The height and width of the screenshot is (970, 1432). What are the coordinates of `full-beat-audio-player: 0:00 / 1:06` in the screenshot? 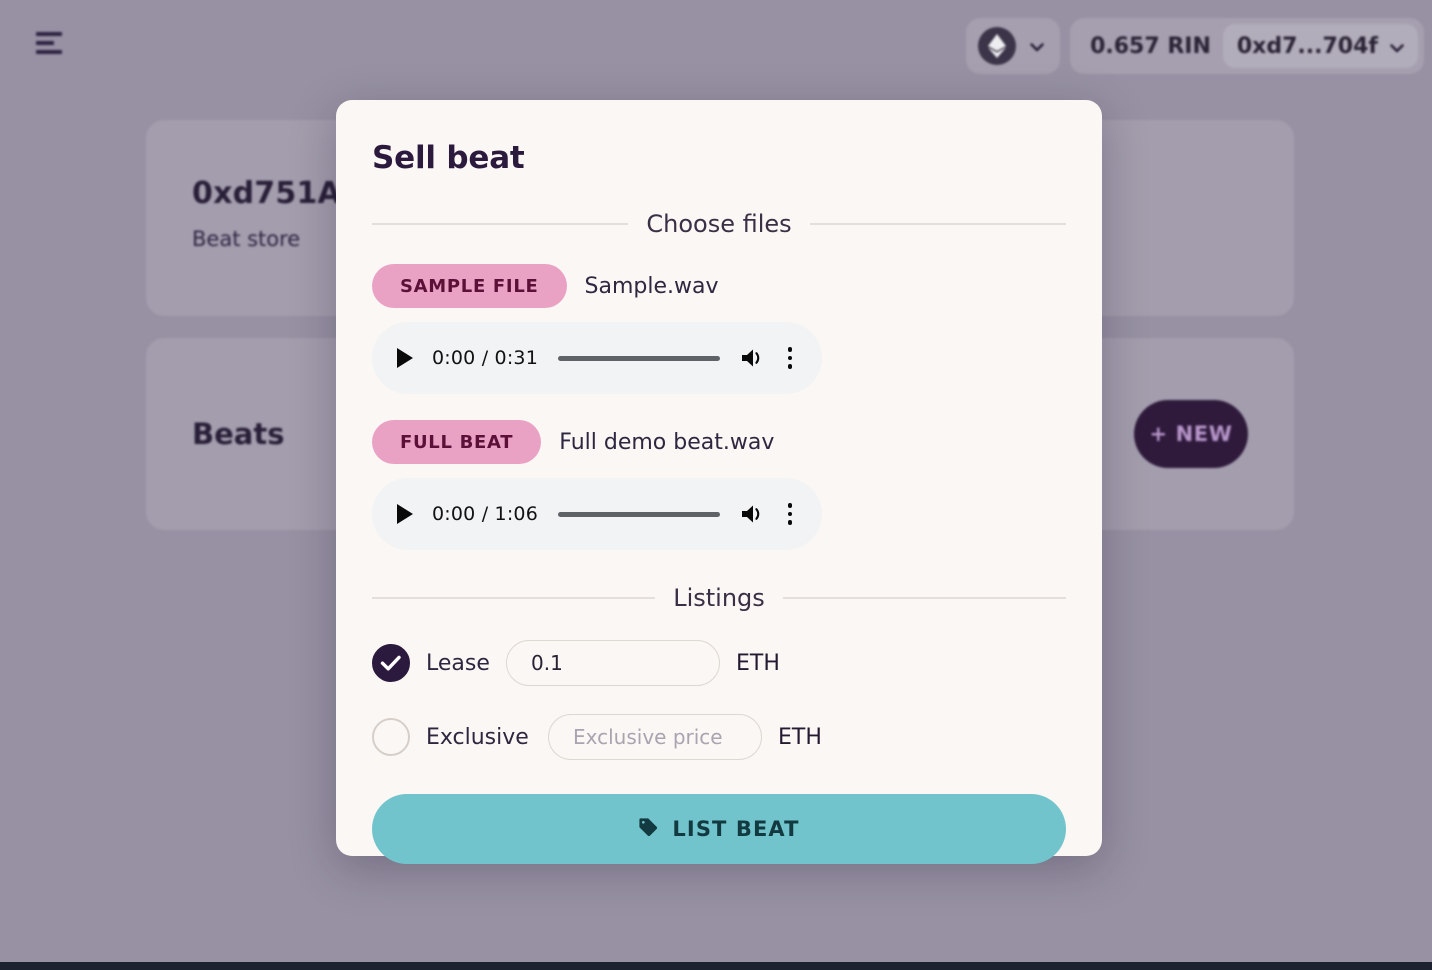 It's located at (597, 514).